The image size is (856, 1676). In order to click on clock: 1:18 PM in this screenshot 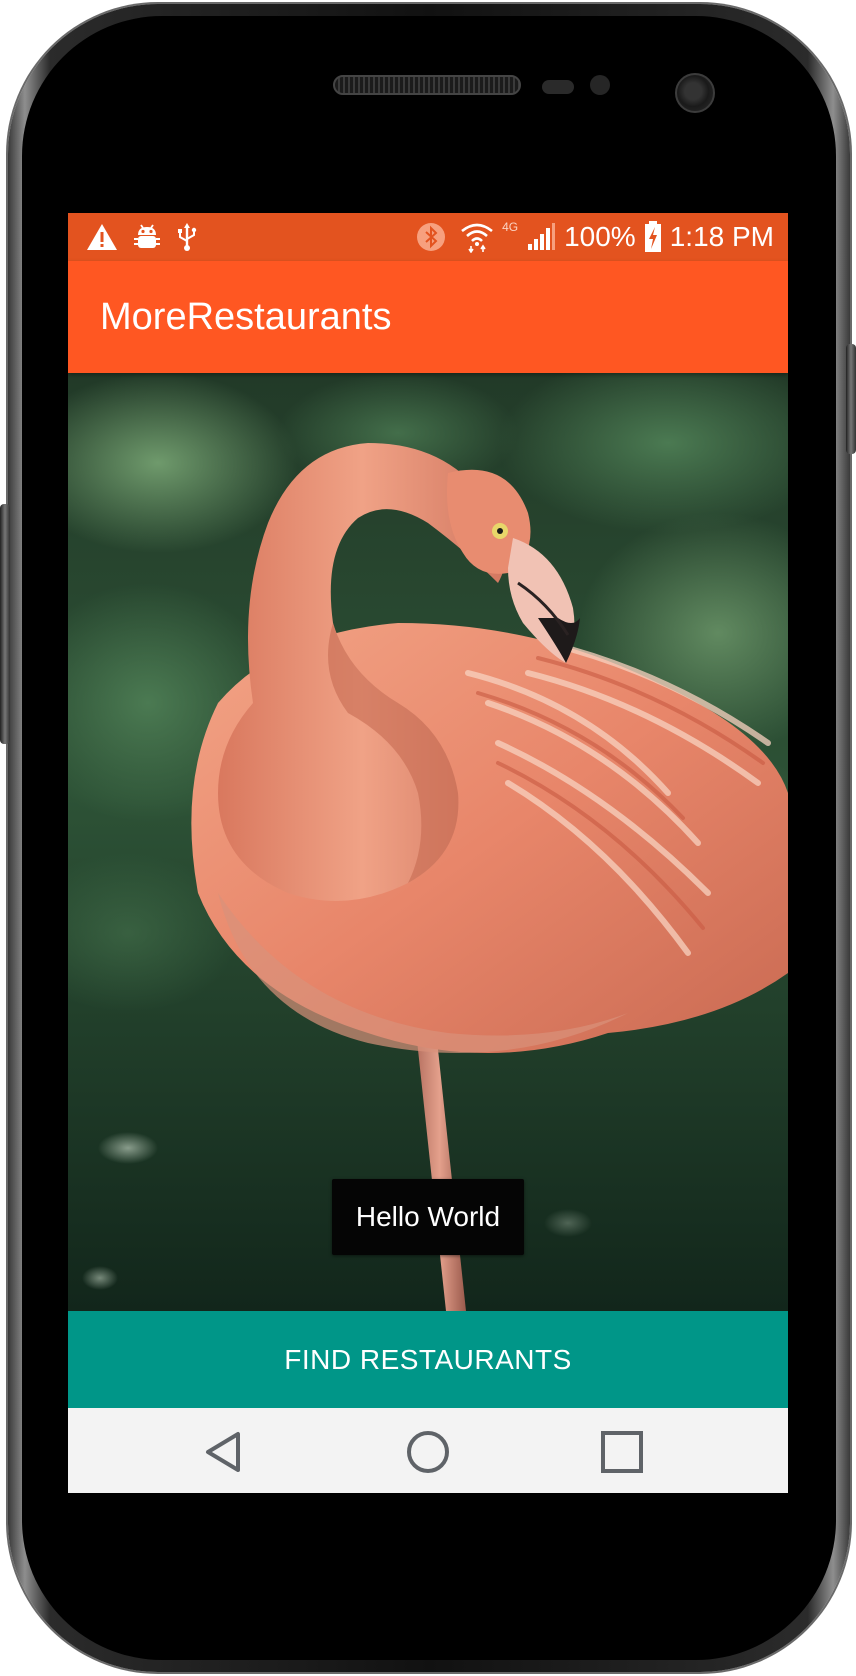, I will do `click(721, 236)`.